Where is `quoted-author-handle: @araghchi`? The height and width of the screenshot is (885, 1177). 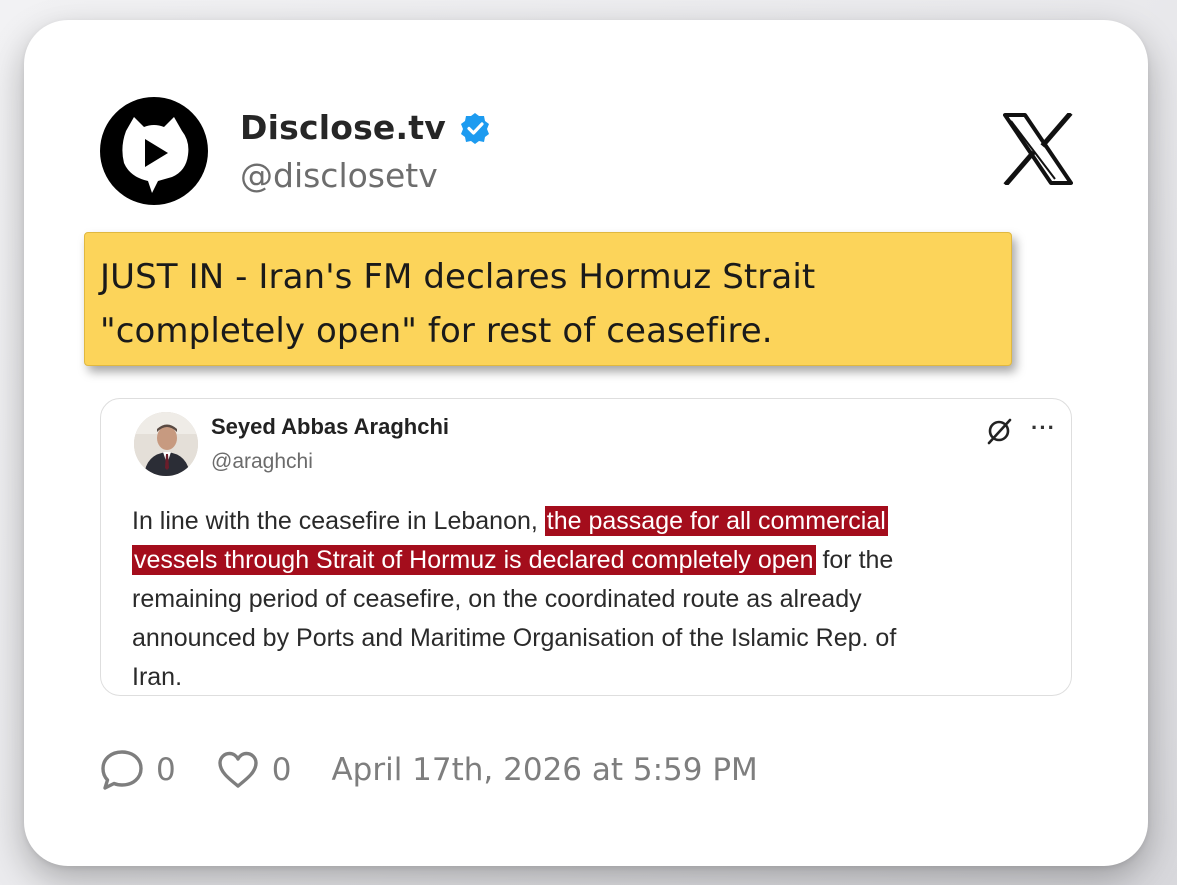 quoted-author-handle: @araghchi is located at coordinates (262, 462).